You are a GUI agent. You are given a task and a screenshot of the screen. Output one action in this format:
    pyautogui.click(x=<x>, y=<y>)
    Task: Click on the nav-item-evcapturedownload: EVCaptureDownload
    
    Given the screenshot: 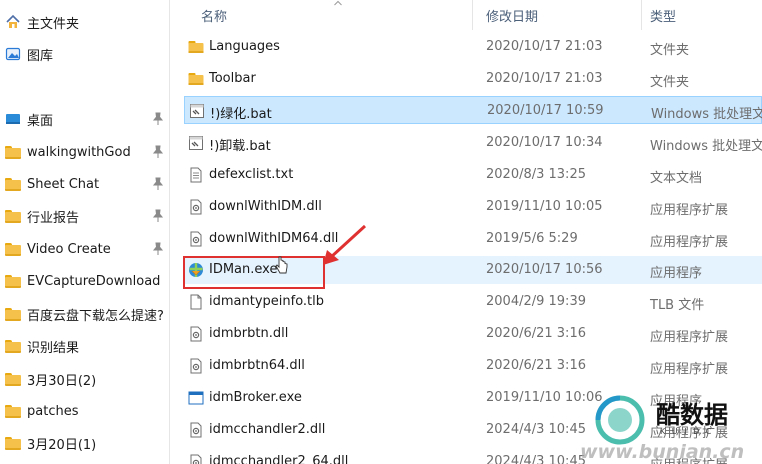 What is the action you would take?
    pyautogui.click(x=85, y=281)
    